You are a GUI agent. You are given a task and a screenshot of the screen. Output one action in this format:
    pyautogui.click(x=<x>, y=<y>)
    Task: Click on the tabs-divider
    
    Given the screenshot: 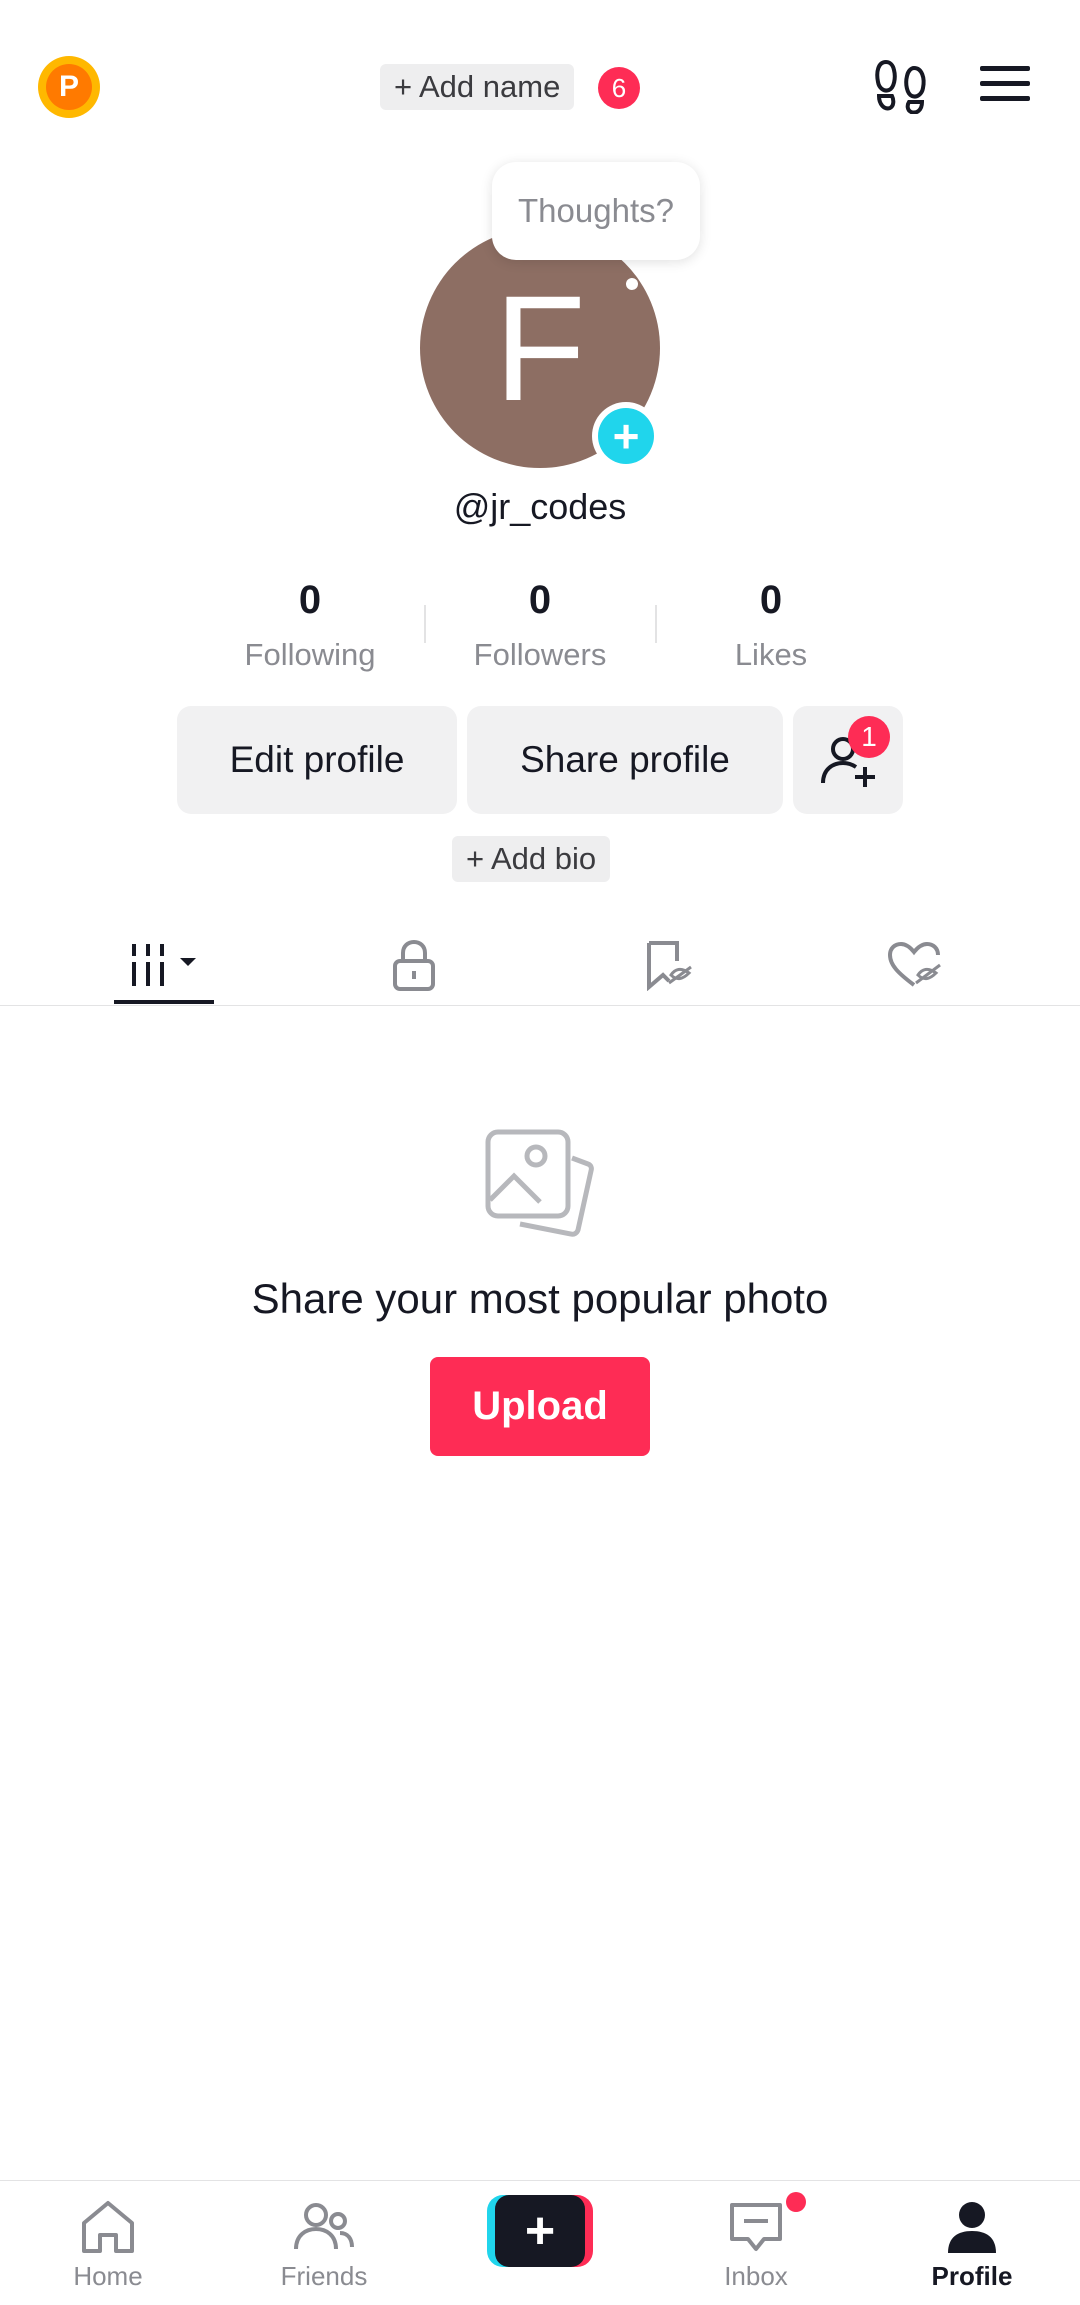 What is the action you would take?
    pyautogui.click(x=540, y=1005)
    